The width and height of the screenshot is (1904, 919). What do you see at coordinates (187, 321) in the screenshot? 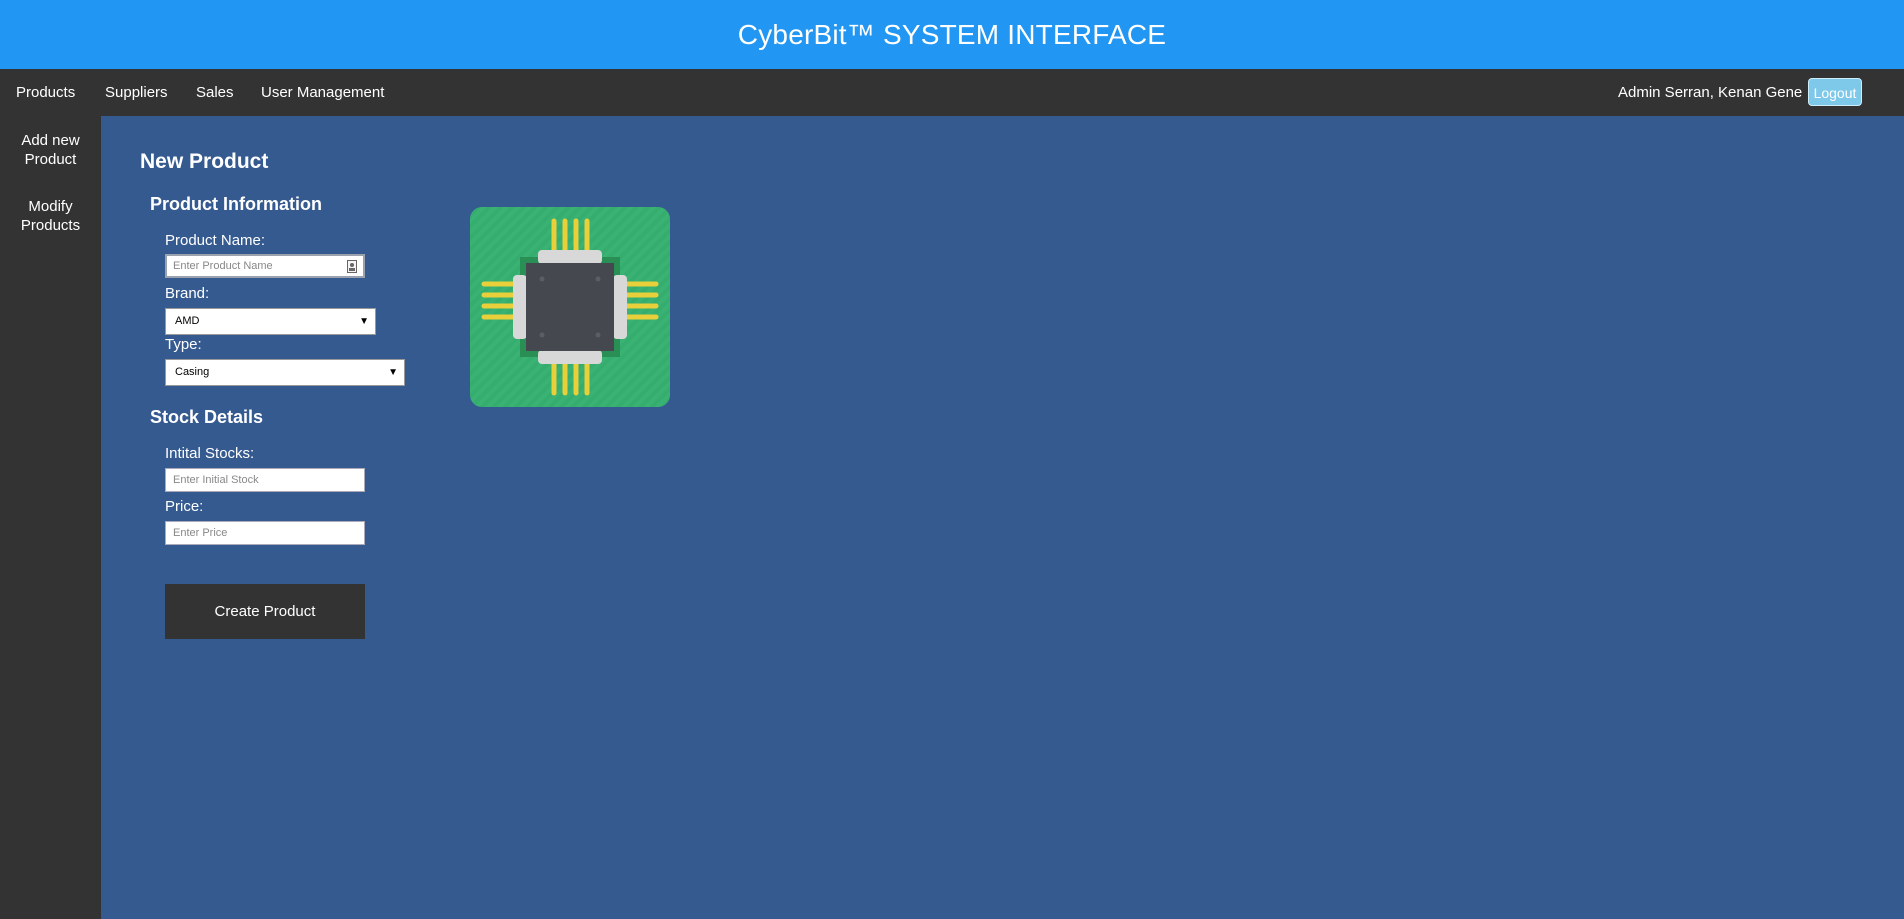
I see `brand-select-value: AMD` at bounding box center [187, 321].